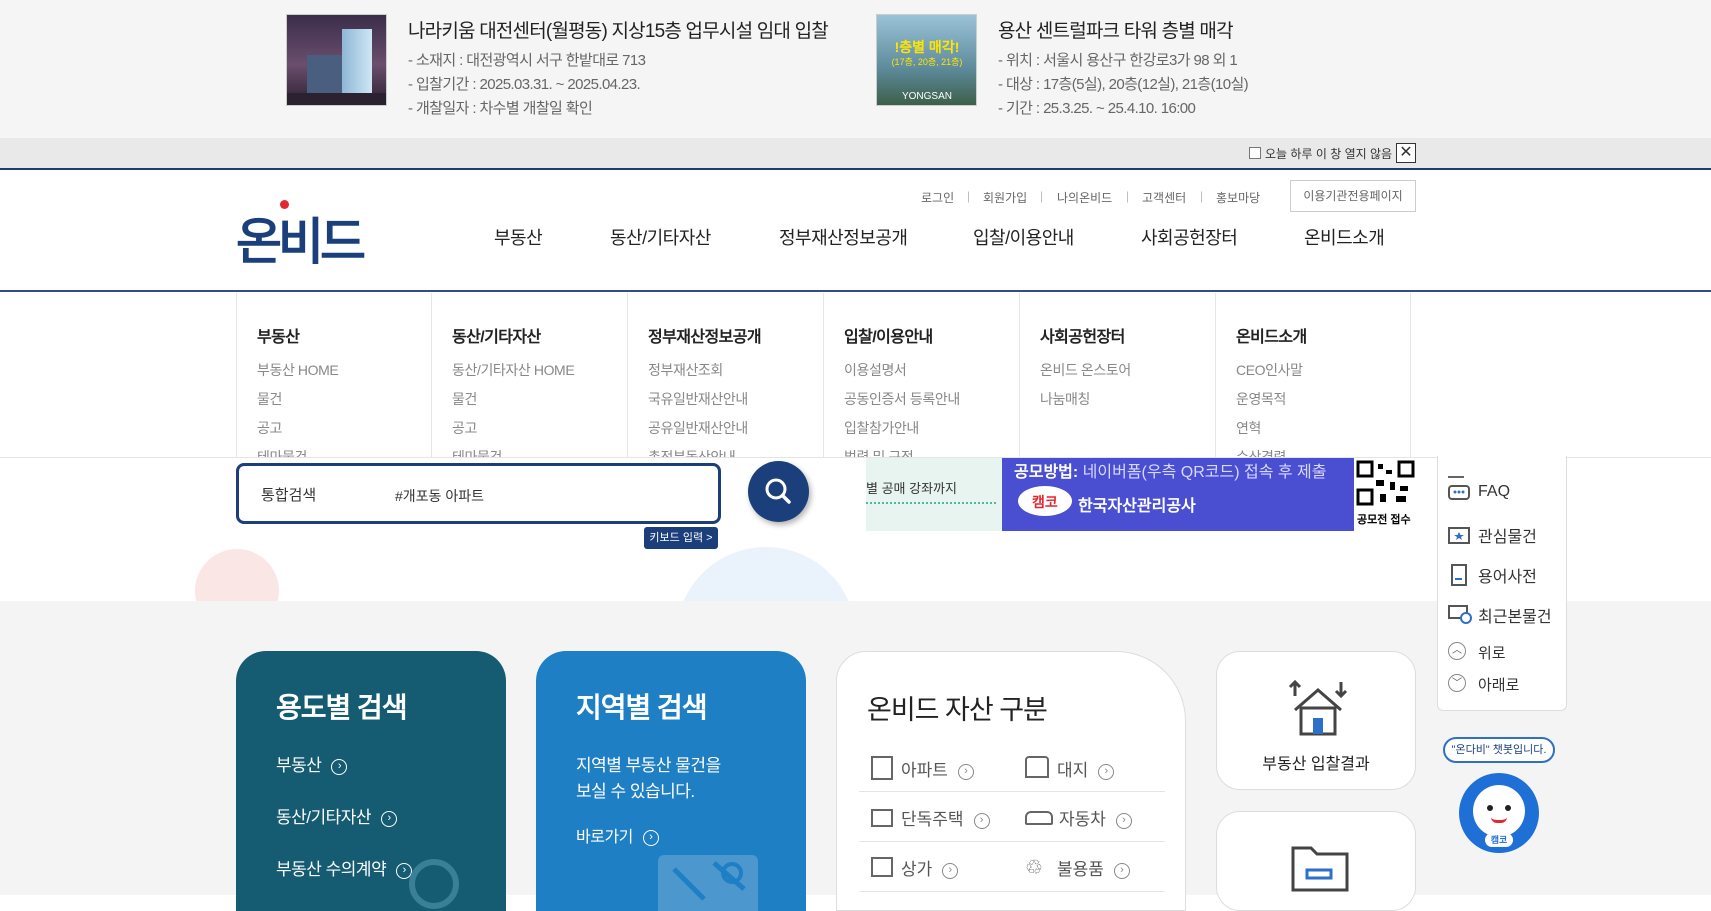 Image resolution: width=1711 pixels, height=911 pixels. What do you see at coordinates (1492, 652) in the screenshot?
I see `quick-scroll-up: 위로` at bounding box center [1492, 652].